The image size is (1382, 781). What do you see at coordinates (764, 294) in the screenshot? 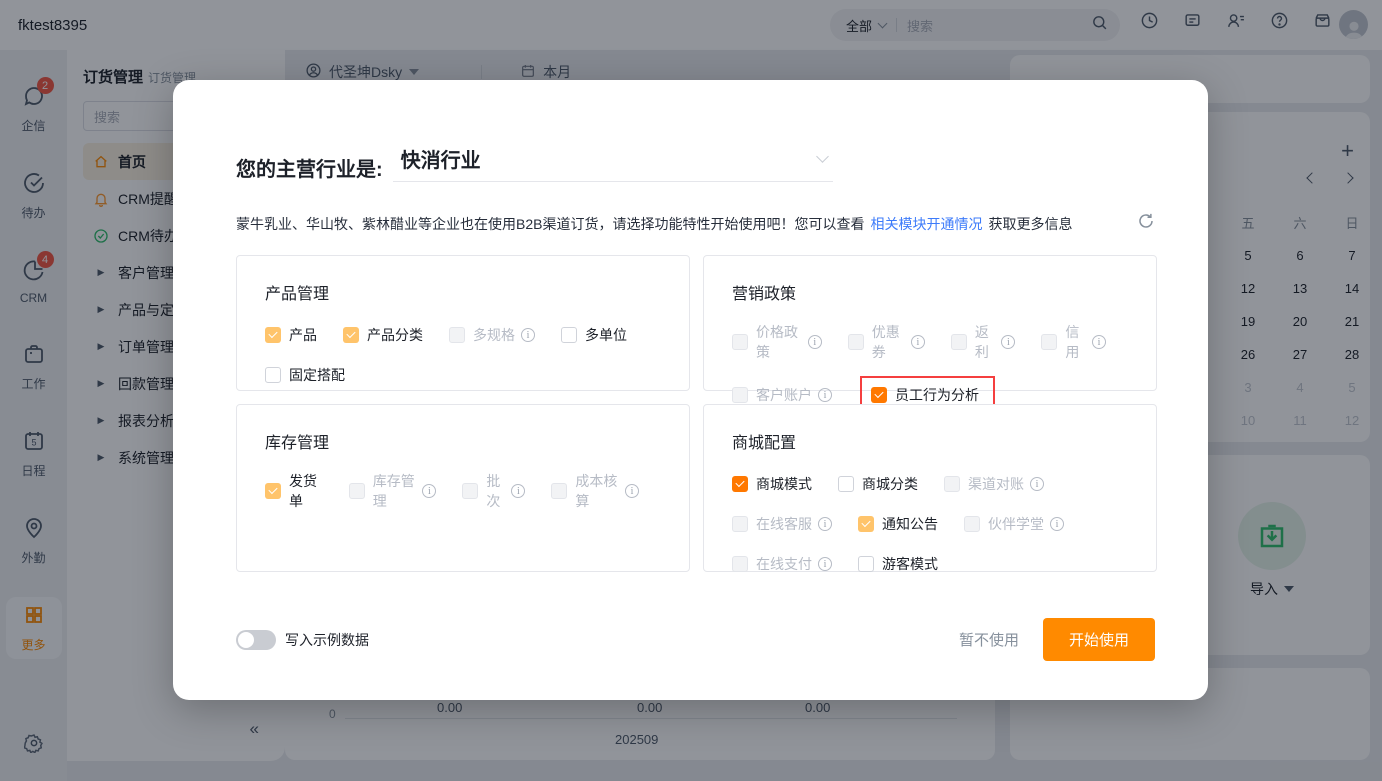
I see `group-title: 营销政策` at bounding box center [764, 294].